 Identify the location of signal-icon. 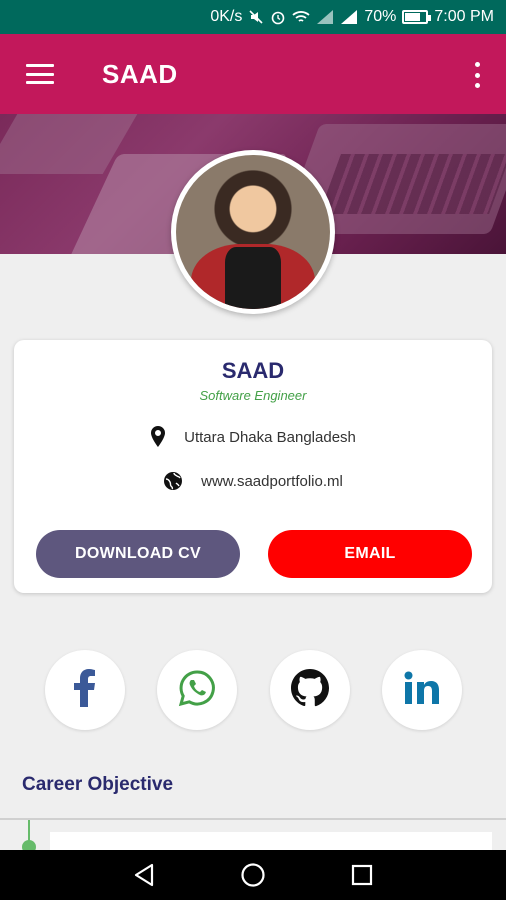
(325, 17).